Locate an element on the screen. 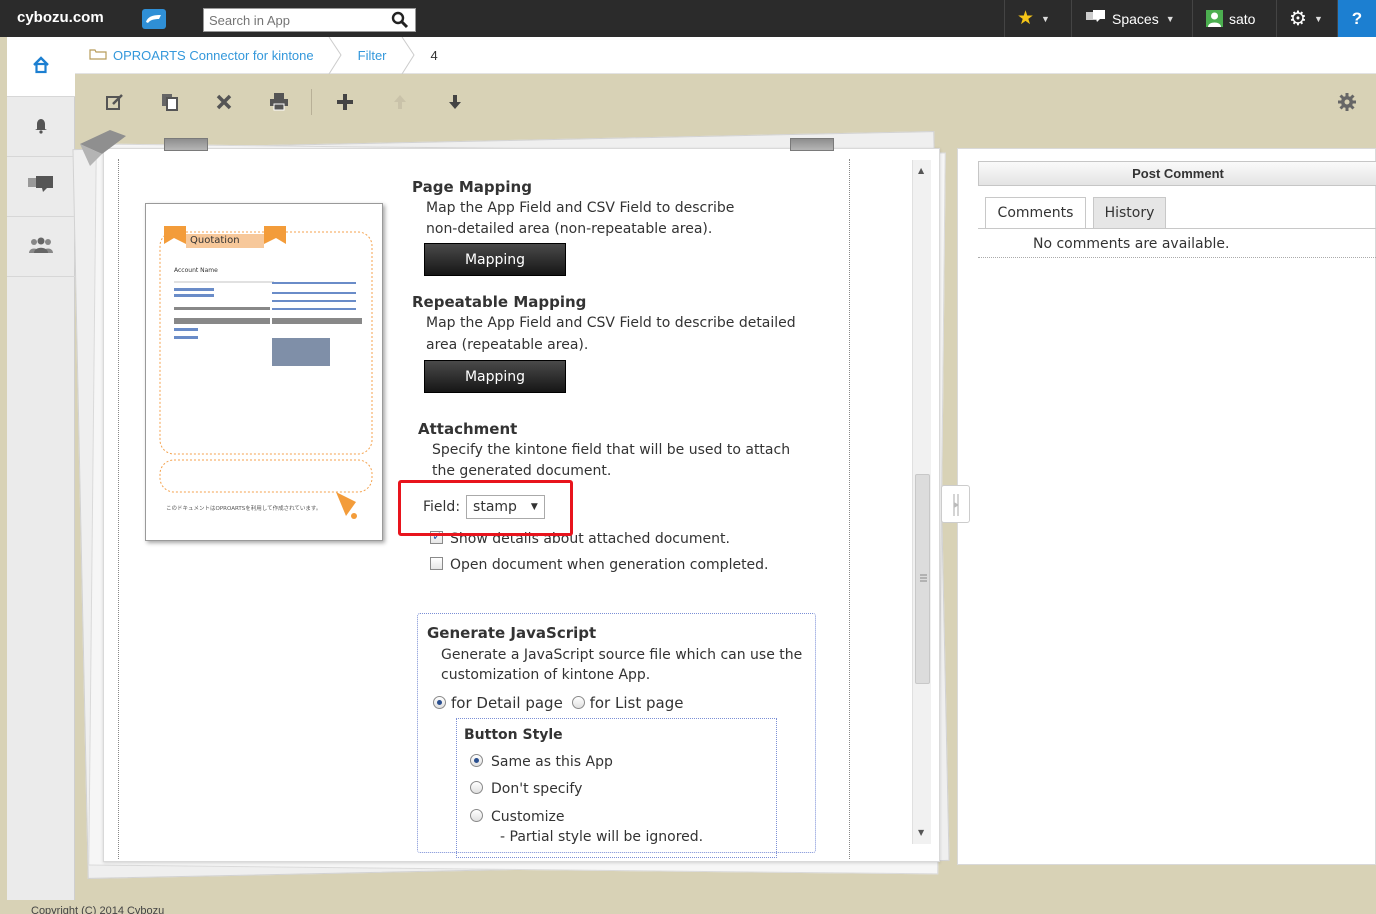 The width and height of the screenshot is (1376, 914). scroll-thumb is located at coordinates (922, 579).